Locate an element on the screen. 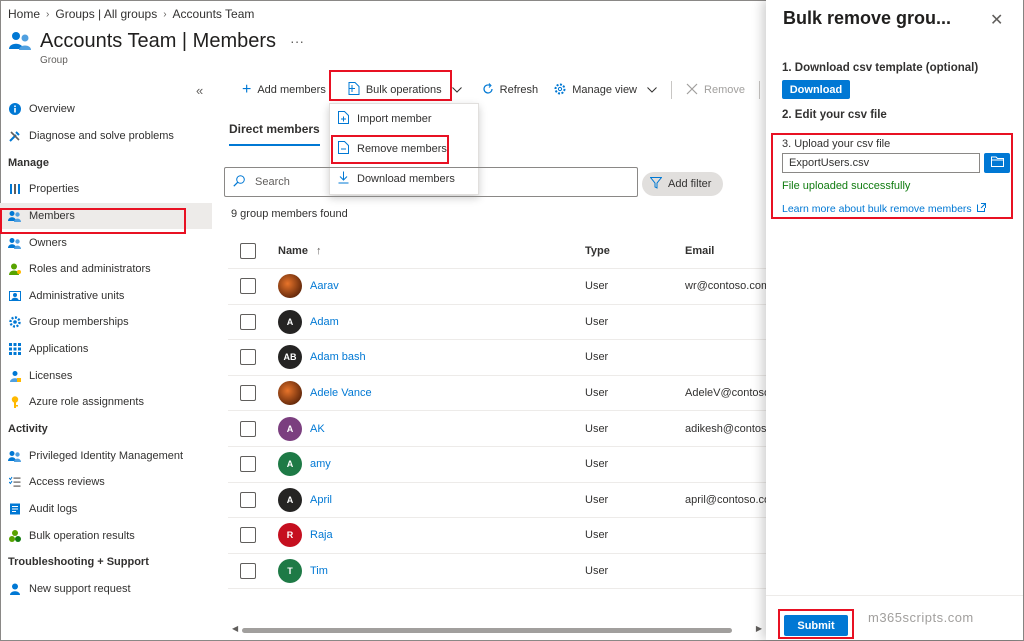  member-name-link: Adam is located at coordinates (324, 322).